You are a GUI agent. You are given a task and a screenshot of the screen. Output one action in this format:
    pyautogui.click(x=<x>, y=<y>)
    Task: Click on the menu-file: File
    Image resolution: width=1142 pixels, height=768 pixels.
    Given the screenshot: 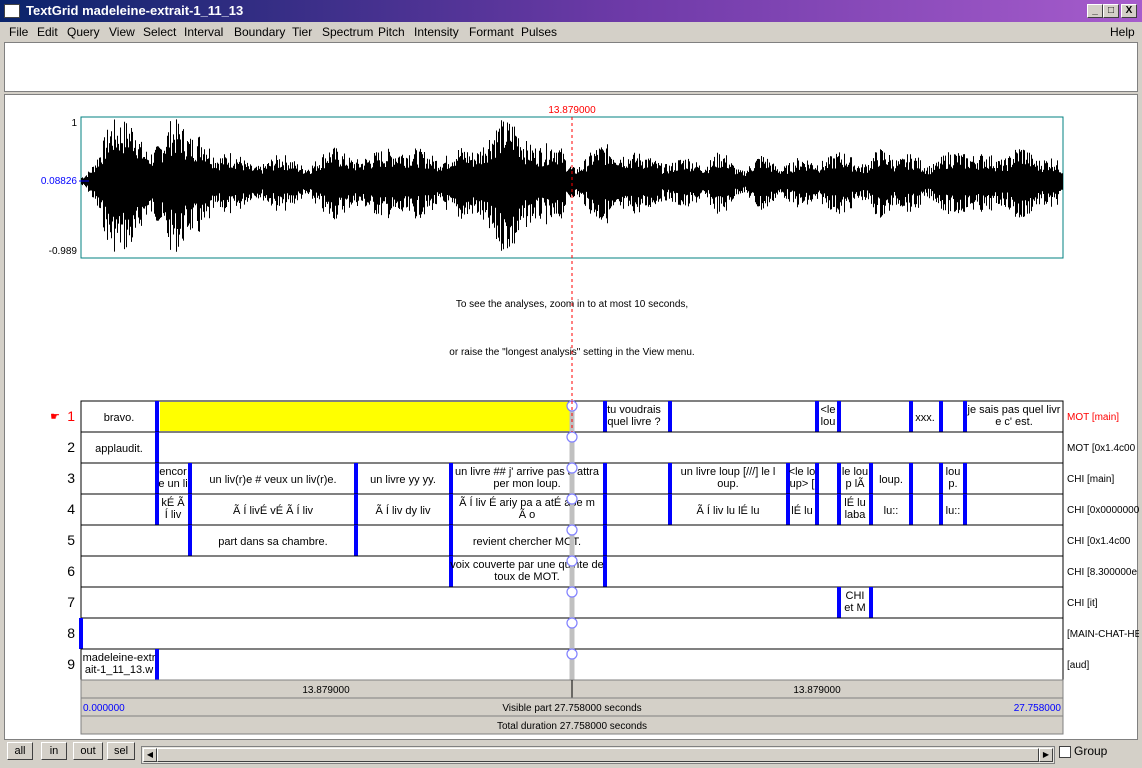 What is the action you would take?
    pyautogui.click(x=18, y=32)
    